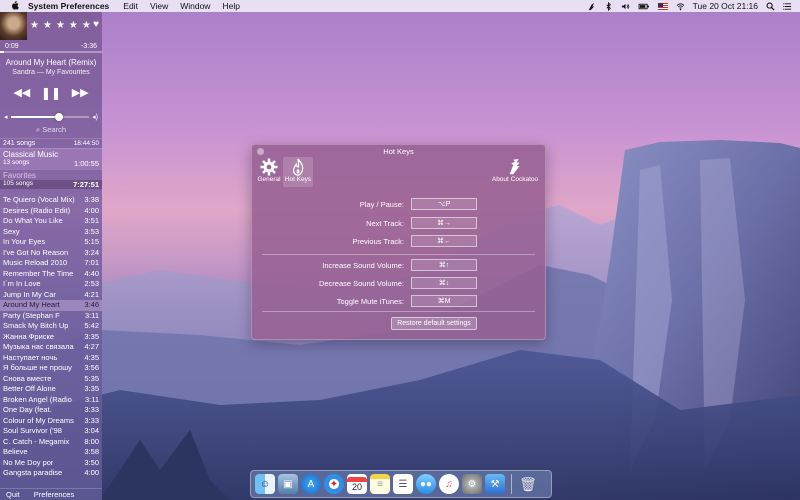 Image resolution: width=800 pixels, height=500 pixels. I want to click on notification-center-icon, so click(787, 6).